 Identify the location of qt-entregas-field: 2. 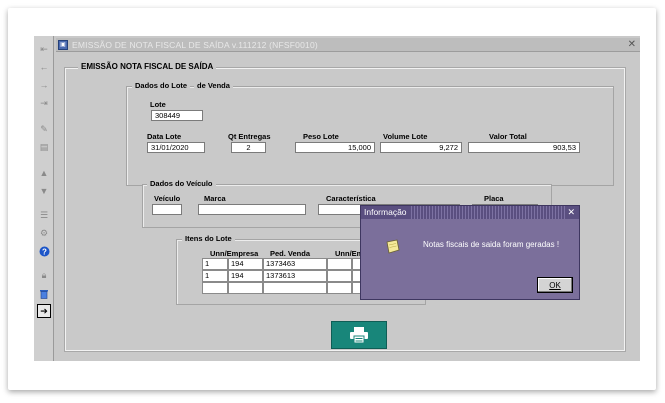
(248, 147).